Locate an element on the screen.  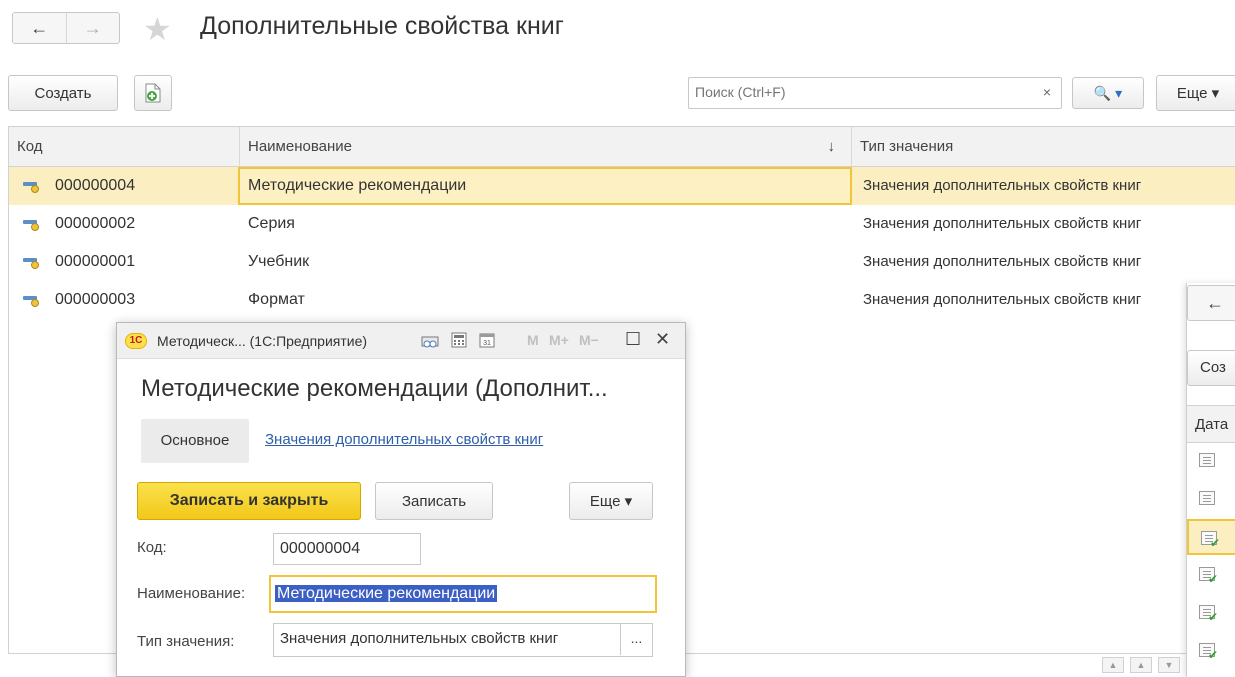
memory-plus-icon: M+ is located at coordinates (559, 340).